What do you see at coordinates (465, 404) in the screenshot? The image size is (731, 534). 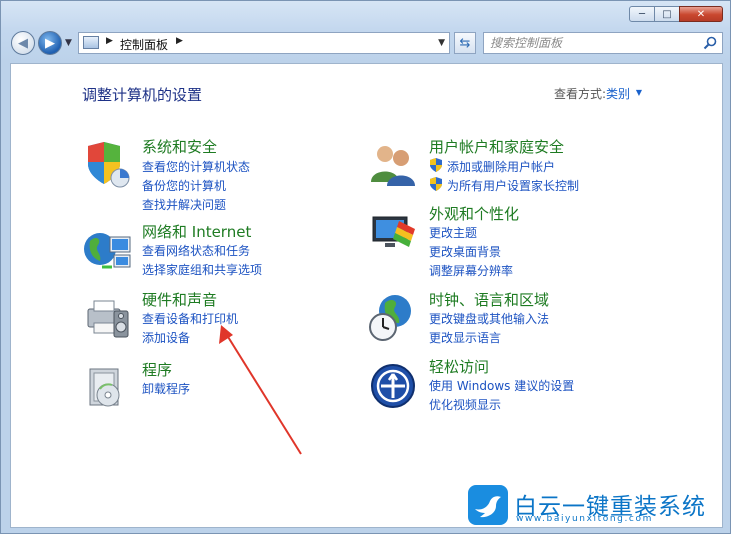 I see `link-optimize-visual-display: 优化视频显示` at bounding box center [465, 404].